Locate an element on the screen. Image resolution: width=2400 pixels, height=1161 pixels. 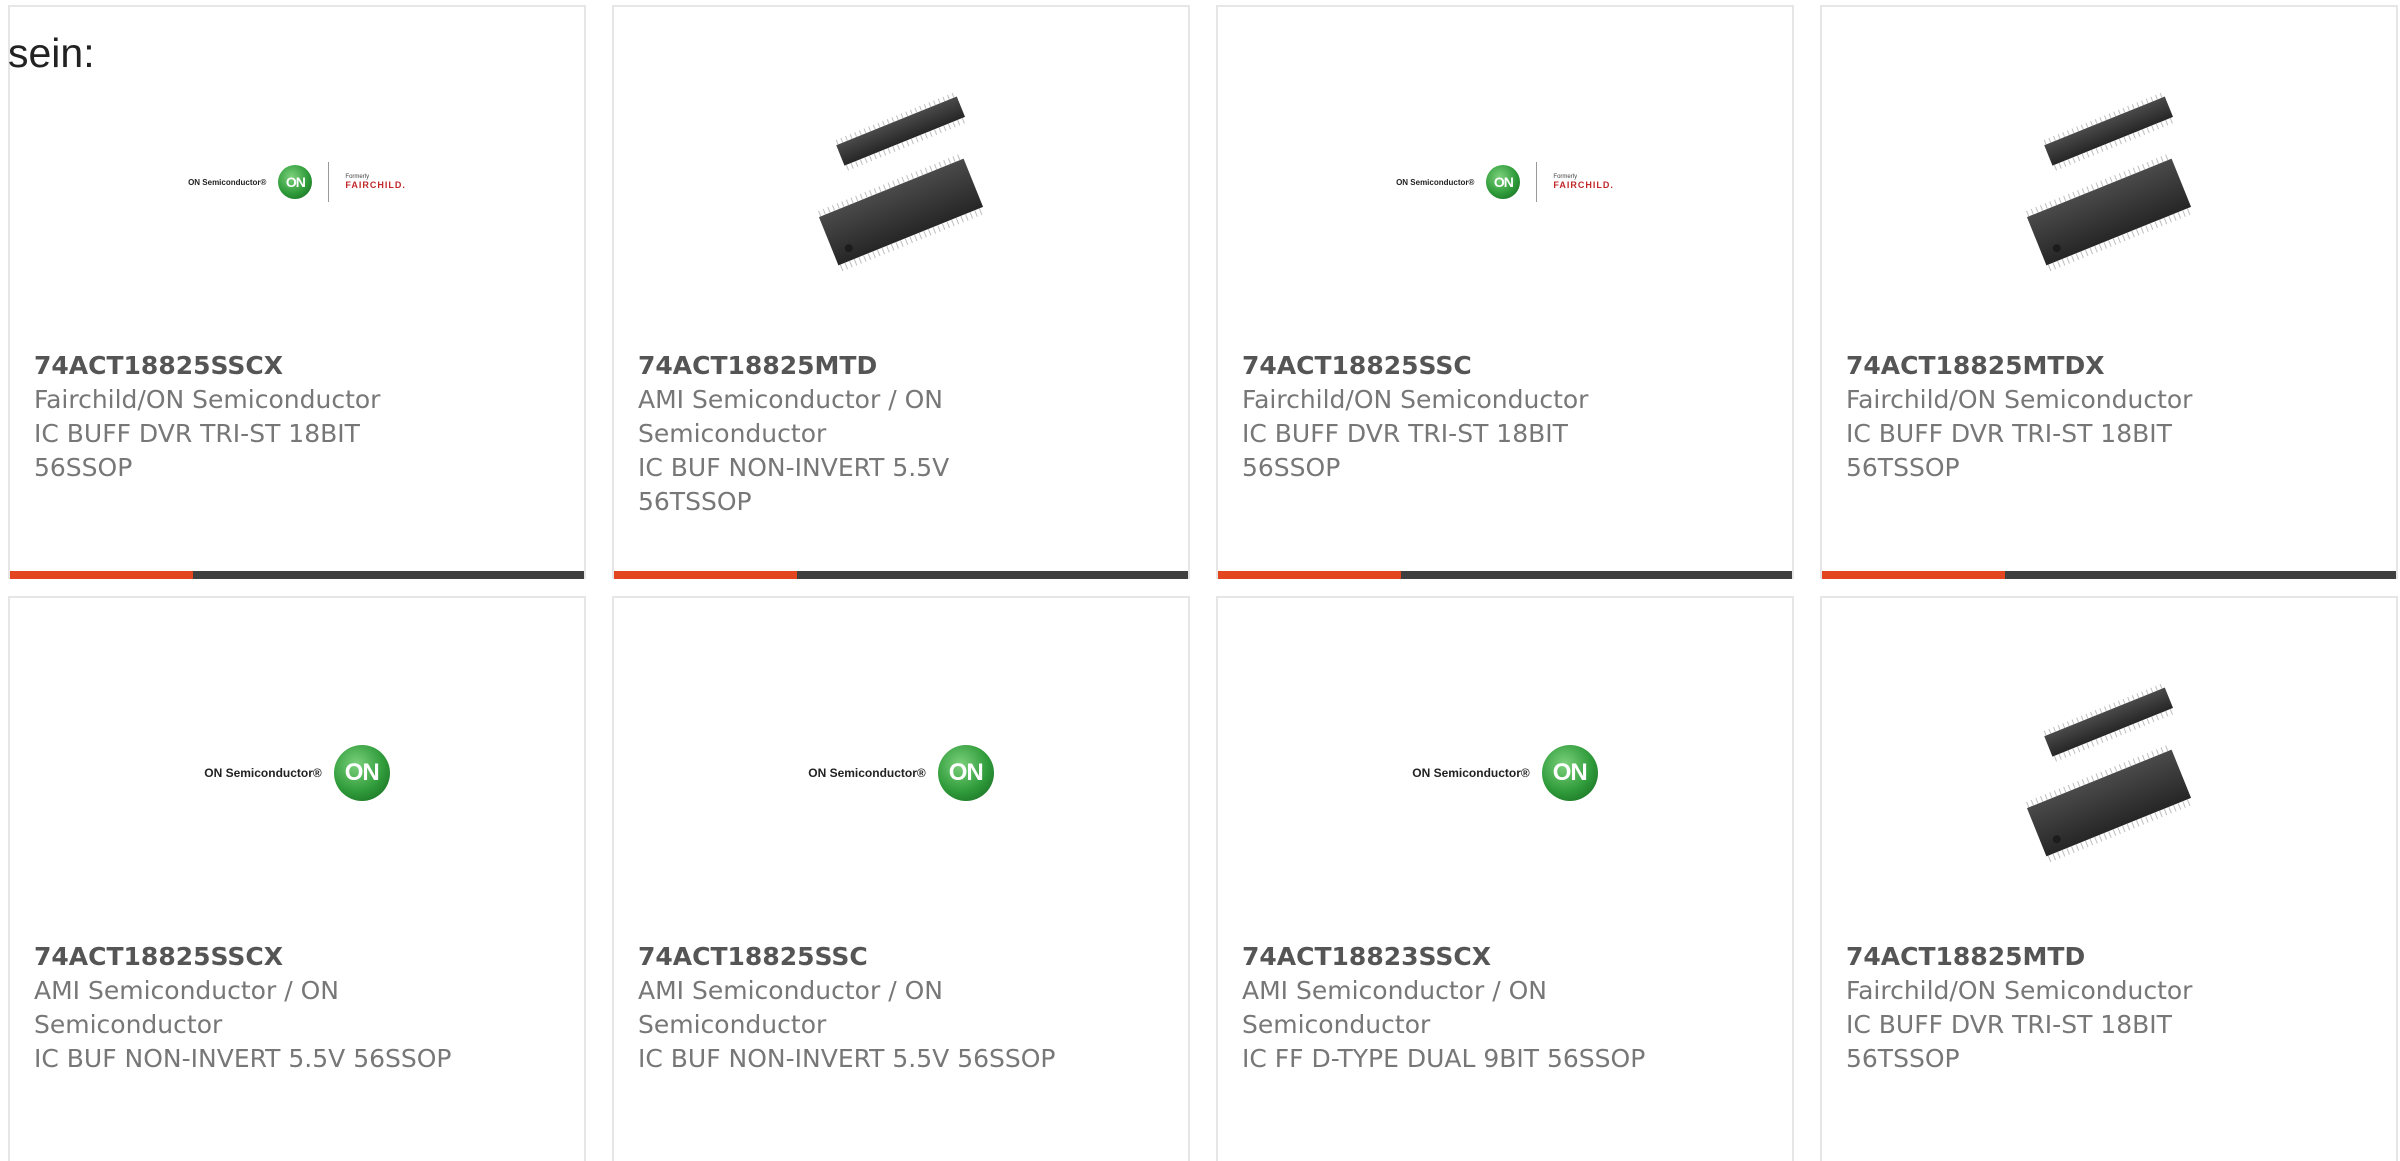
part-number: 74ACT18823SSCX is located at coordinates (1452, 957).